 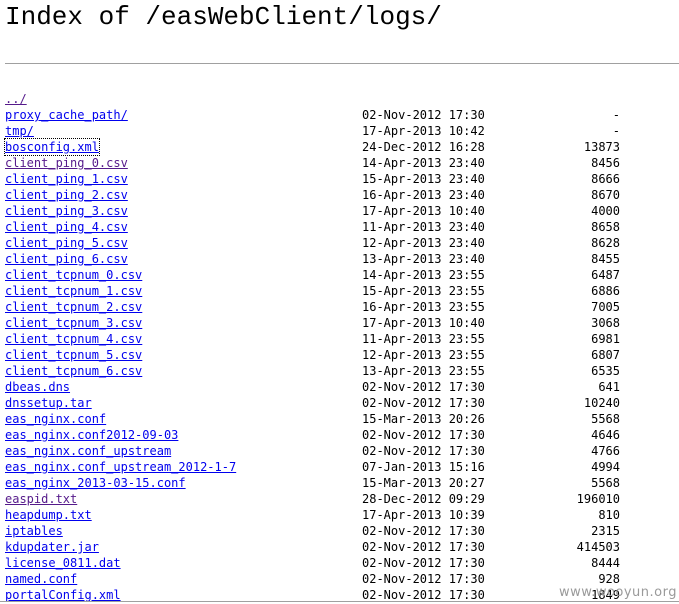 What do you see at coordinates (88, 451) in the screenshot?
I see `file-link: eas_nginx.conf_upstream` at bounding box center [88, 451].